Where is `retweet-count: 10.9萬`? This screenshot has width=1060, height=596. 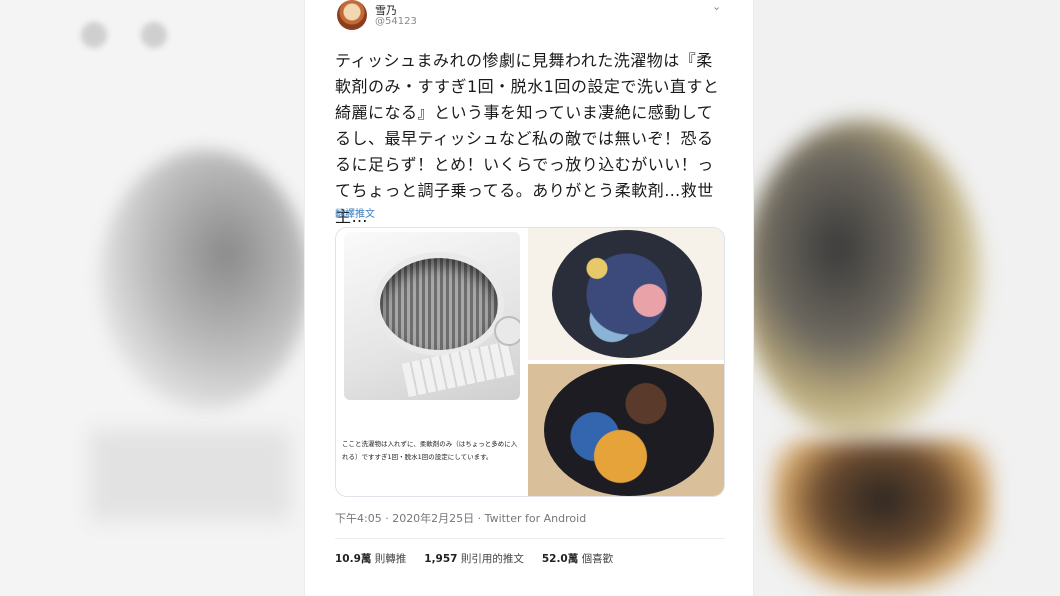
retweet-count: 10.9萬 is located at coordinates (353, 559).